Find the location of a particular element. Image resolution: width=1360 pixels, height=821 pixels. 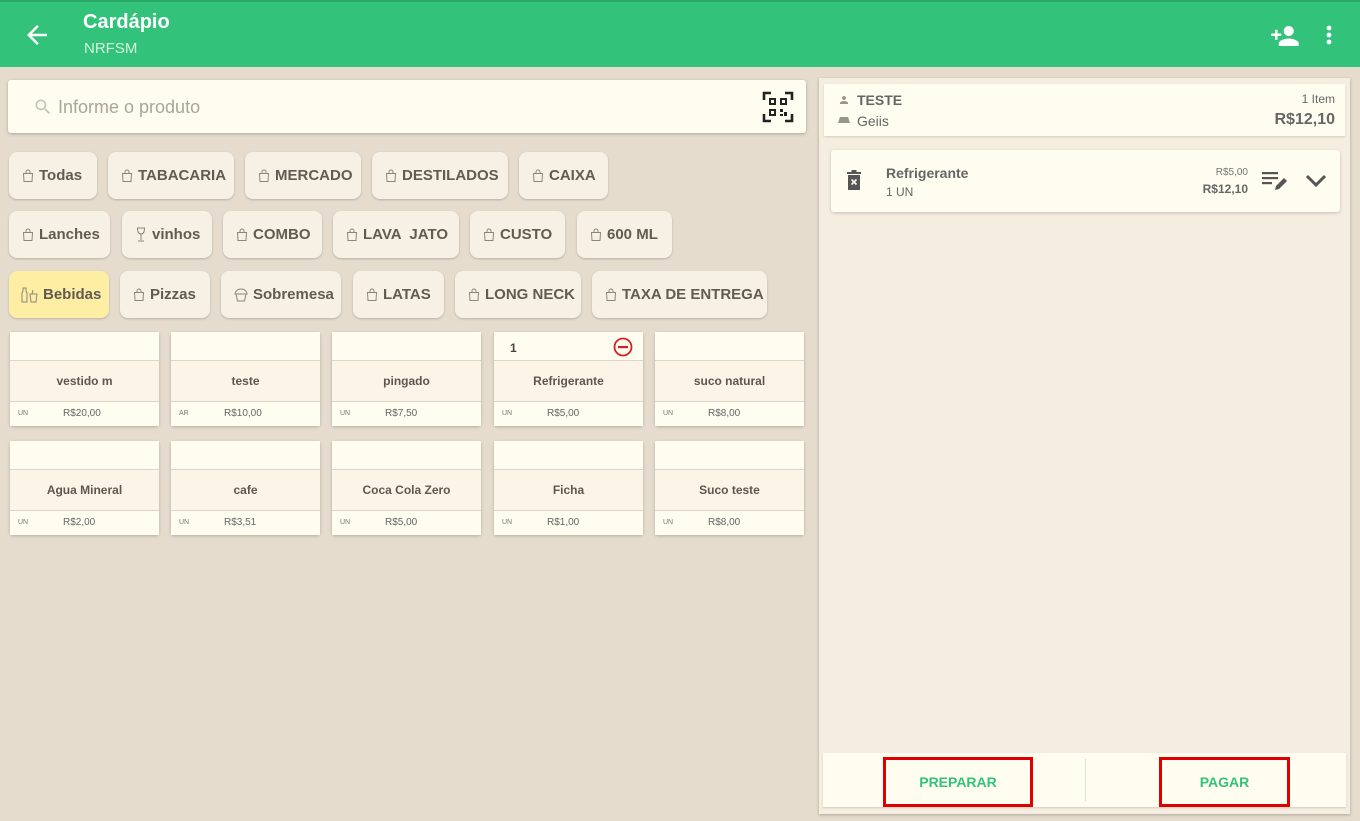

category-label: LAVA JATO is located at coordinates (406, 234).